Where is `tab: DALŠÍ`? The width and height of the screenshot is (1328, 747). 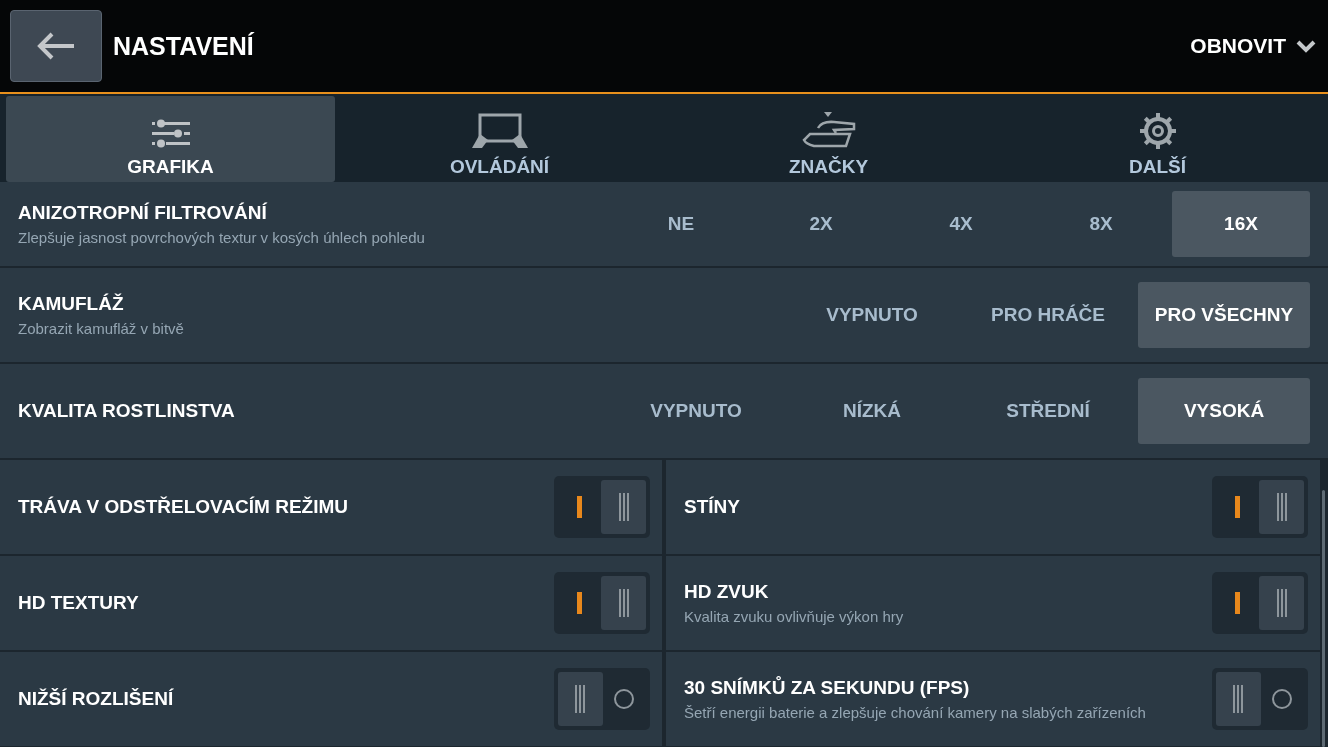
tab: DALŠÍ is located at coordinates (1157, 139).